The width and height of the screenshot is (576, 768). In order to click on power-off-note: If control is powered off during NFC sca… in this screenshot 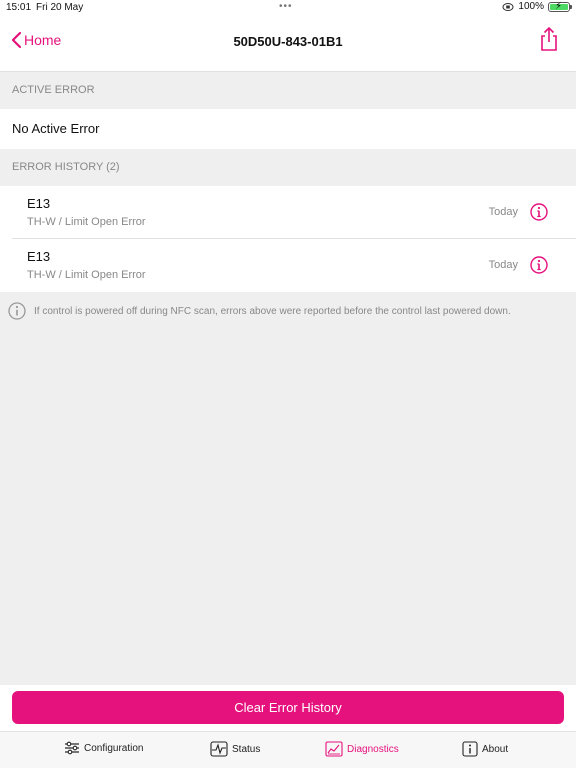, I will do `click(288, 311)`.